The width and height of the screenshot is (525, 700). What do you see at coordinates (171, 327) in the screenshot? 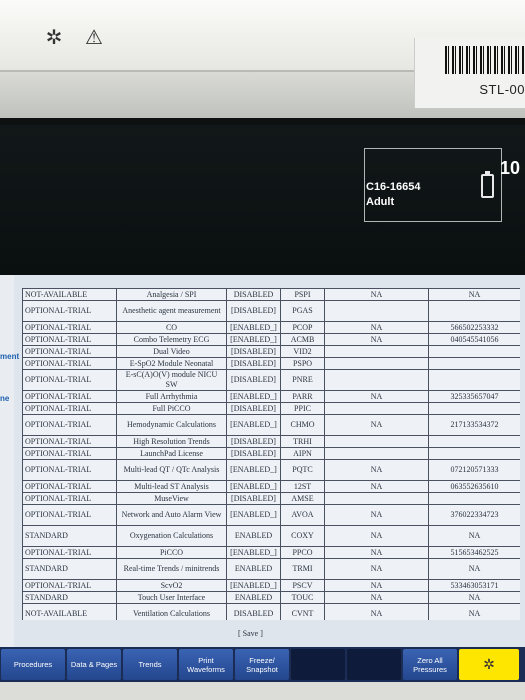
I see `option-name-cell: CO` at bounding box center [171, 327].